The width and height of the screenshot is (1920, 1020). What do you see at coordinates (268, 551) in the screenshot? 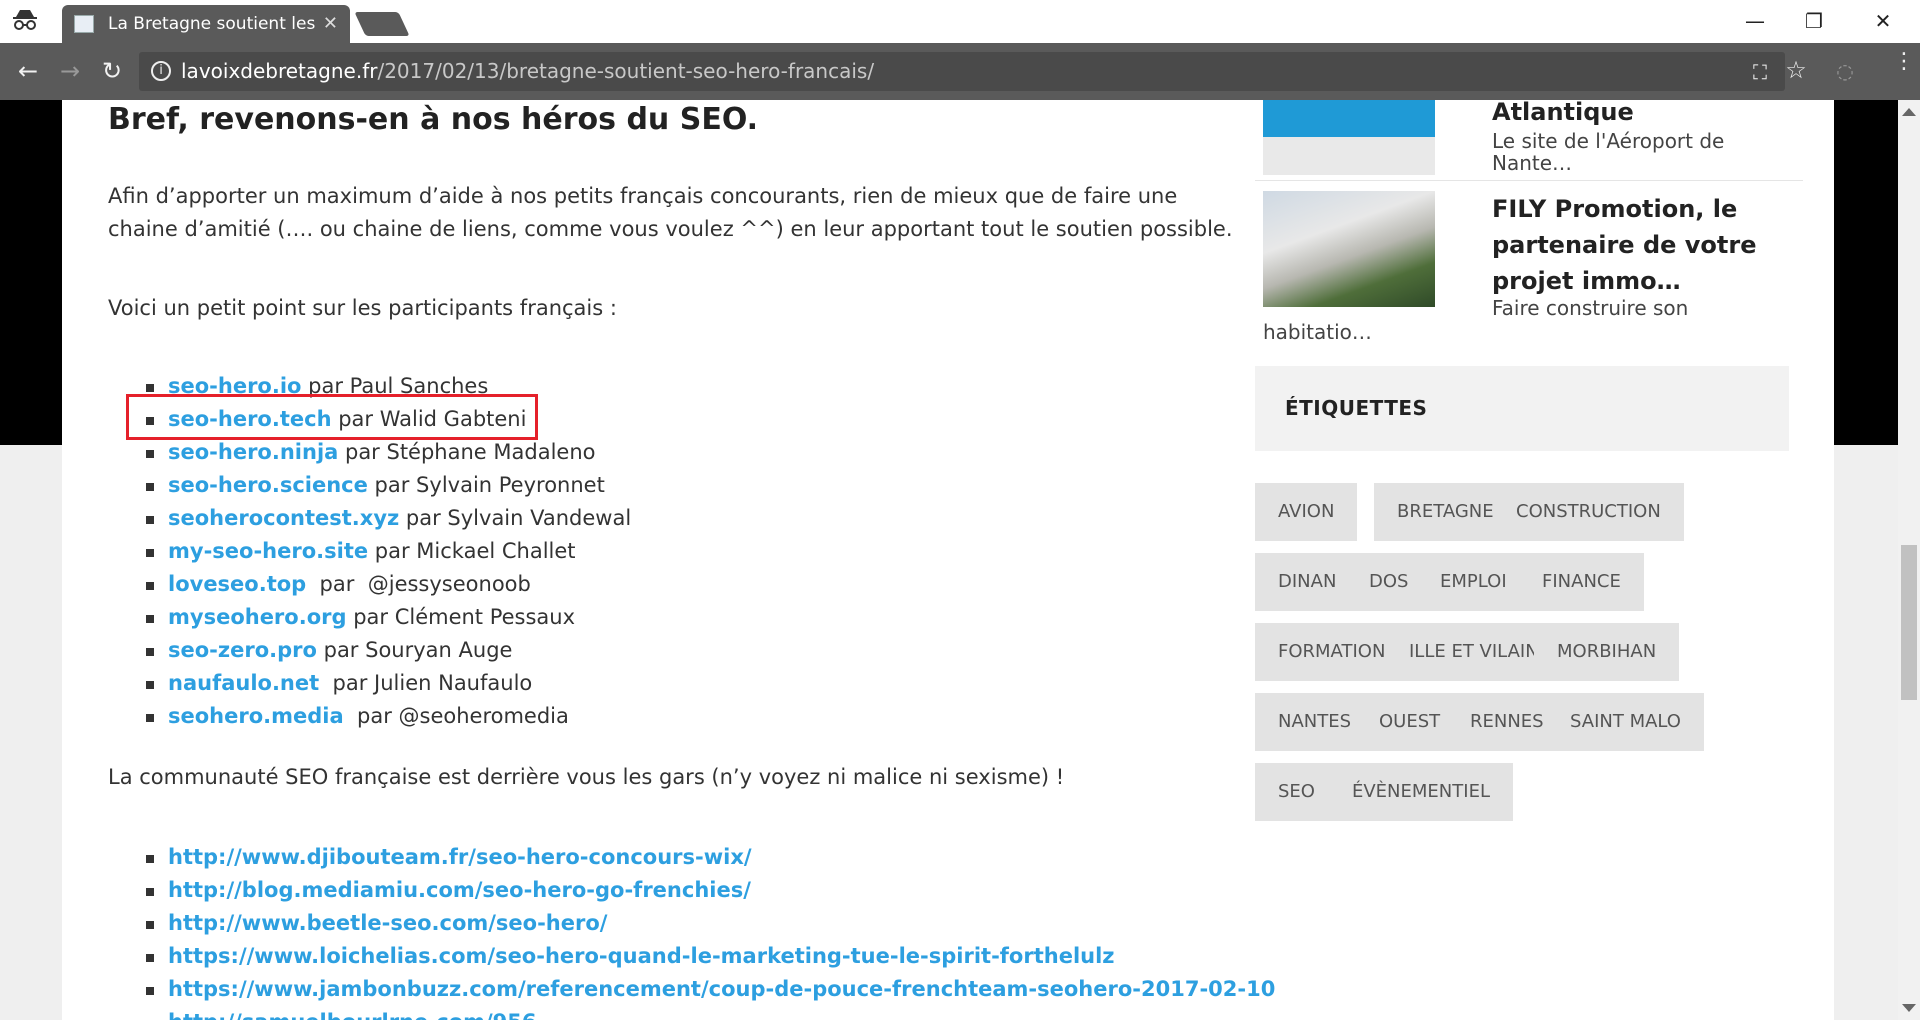
I see `participant-link: my-seo-hero.site` at bounding box center [268, 551].